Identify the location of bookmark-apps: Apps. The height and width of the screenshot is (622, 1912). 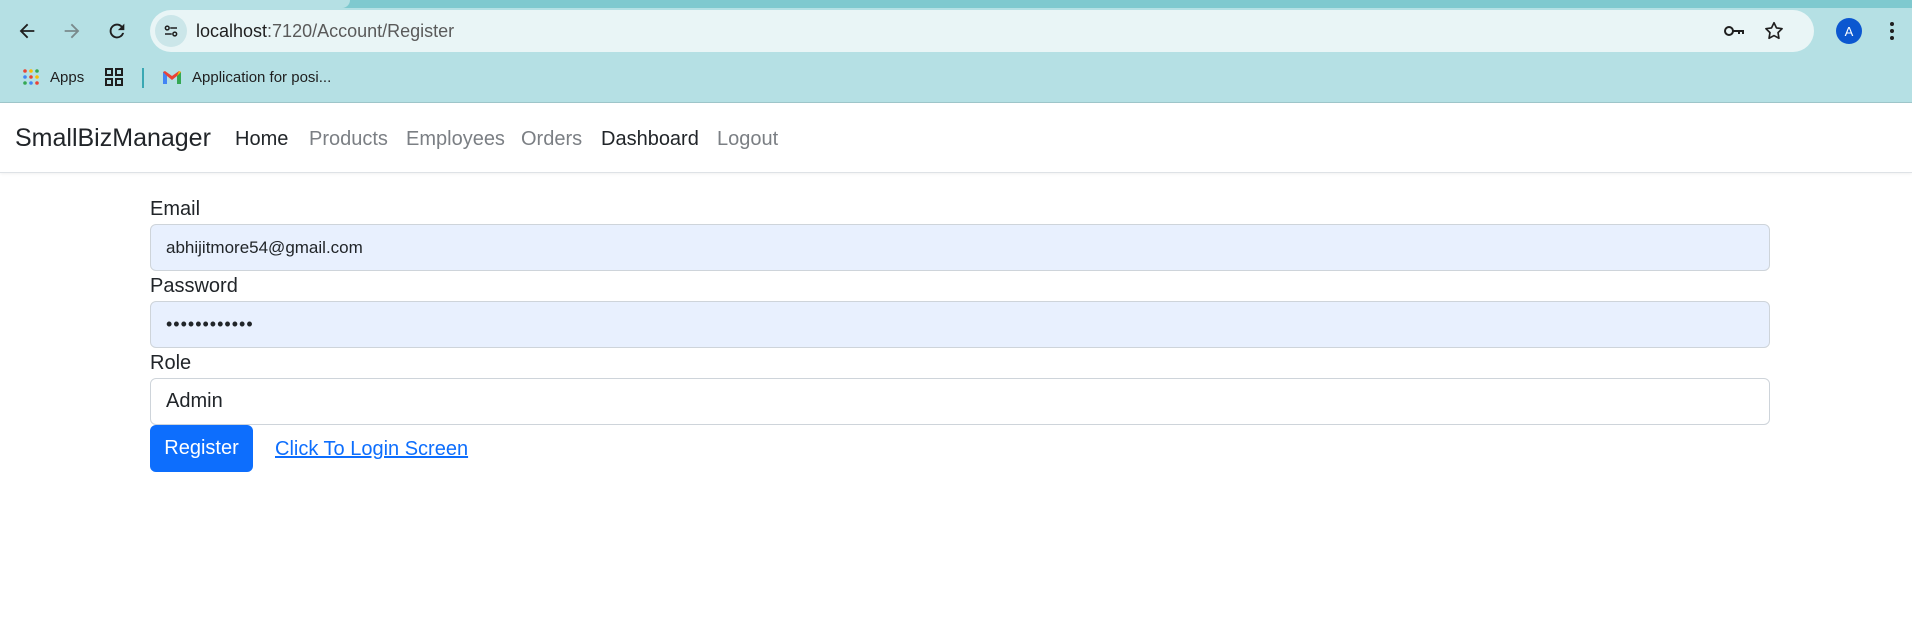
(53, 77).